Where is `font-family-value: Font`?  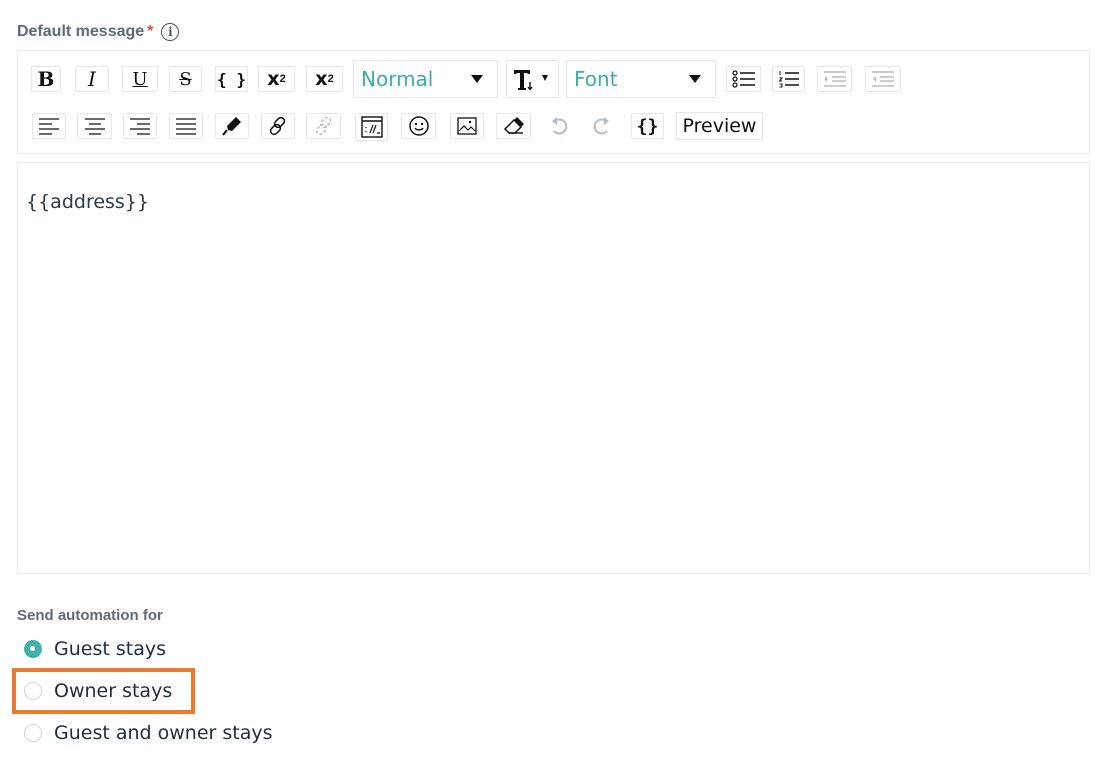
font-family-value: Font is located at coordinates (596, 79).